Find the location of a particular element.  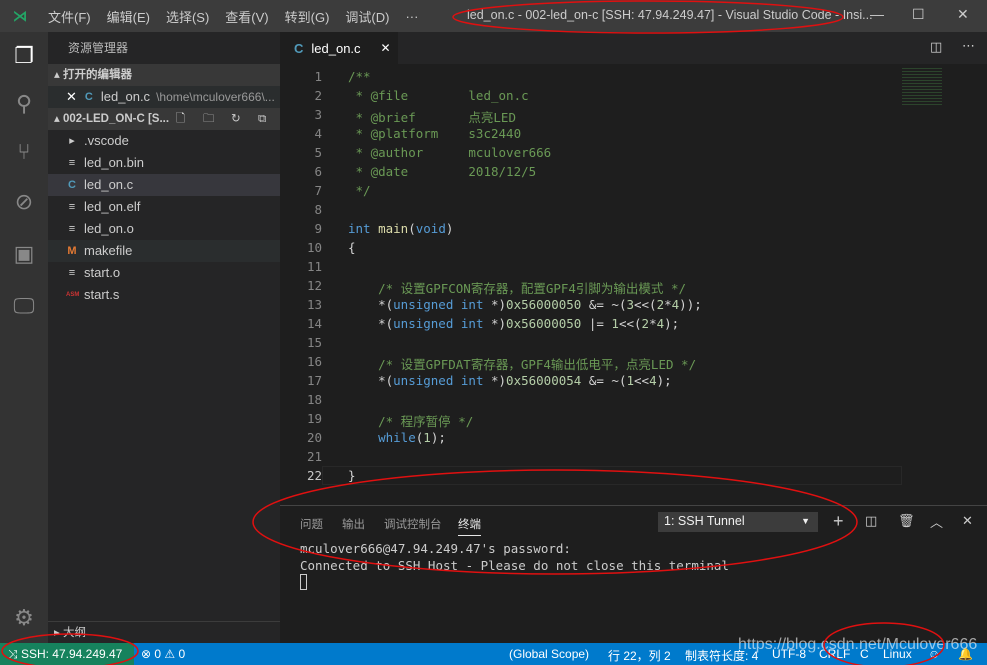

error-count: 0 is located at coordinates (158, 654).